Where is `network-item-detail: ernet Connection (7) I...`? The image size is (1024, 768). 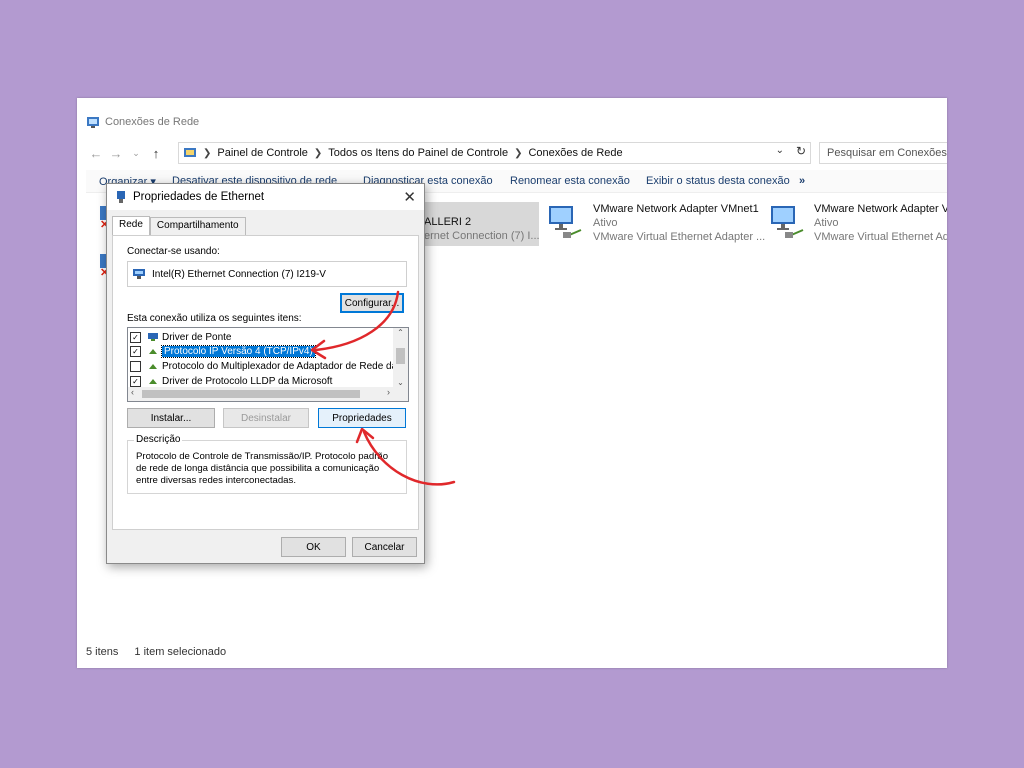 network-item-detail: ernet Connection (7) I... is located at coordinates (482, 236).